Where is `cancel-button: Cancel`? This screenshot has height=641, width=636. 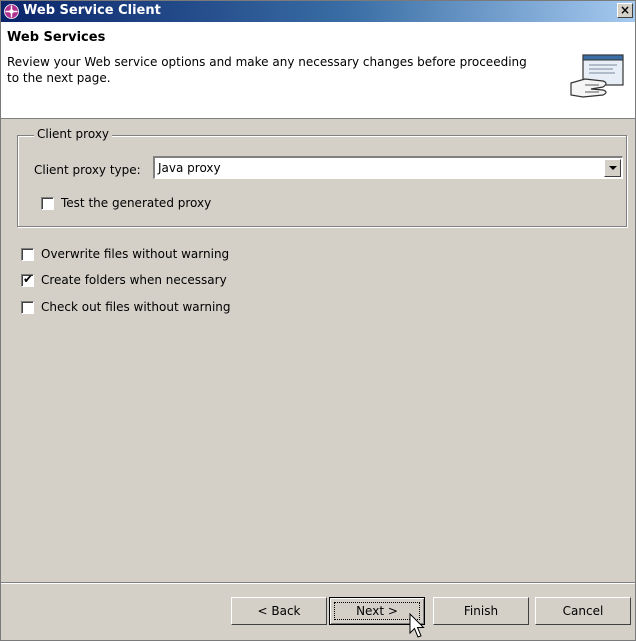
cancel-button: Cancel is located at coordinates (583, 611).